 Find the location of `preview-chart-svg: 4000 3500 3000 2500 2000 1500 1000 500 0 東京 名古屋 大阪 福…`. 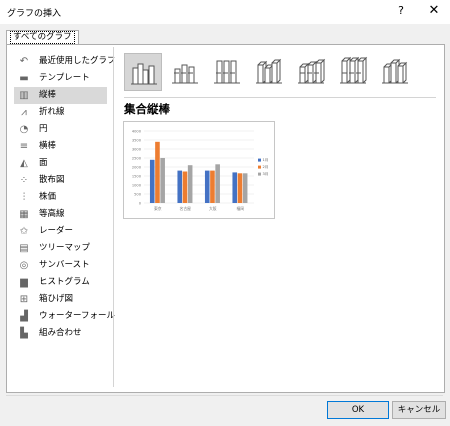

preview-chart-svg: 4000 3500 3000 2500 2000 1500 1000 500 0 東京 名古屋 大阪 福… is located at coordinates (200, 171).